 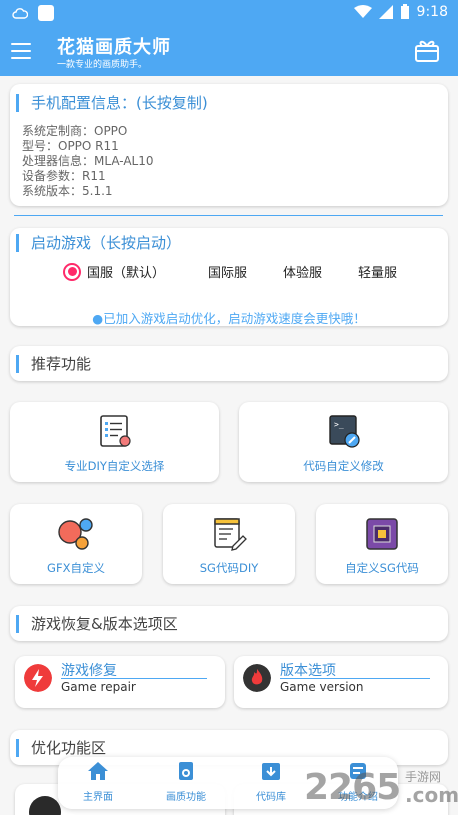 What do you see at coordinates (75, 534) in the screenshot?
I see `bubbles-icon` at bounding box center [75, 534].